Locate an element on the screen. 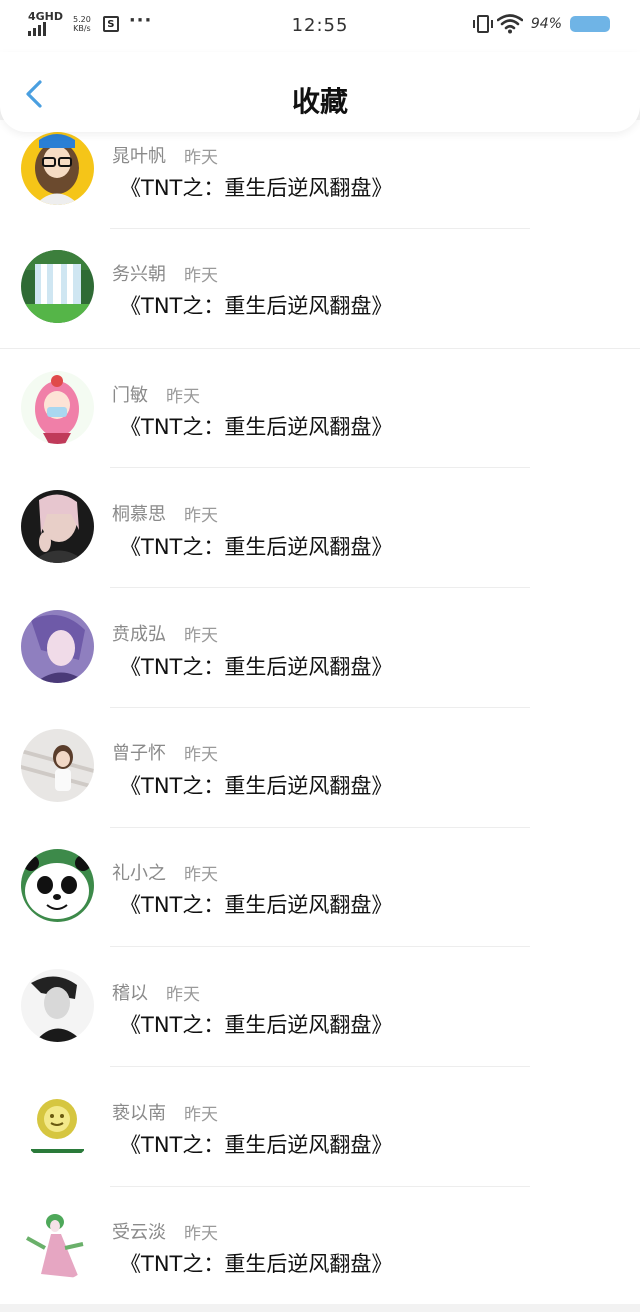 Image resolution: width=640 pixels, height=1312 pixels. author-name: 稽以 is located at coordinates (130, 993).